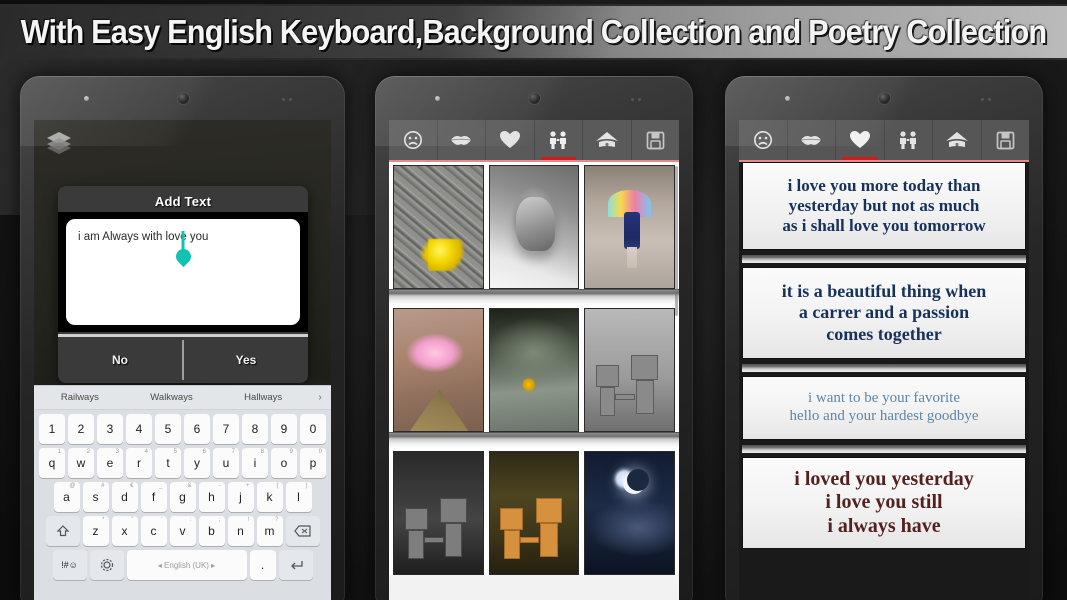 The image size is (1067, 600). I want to click on key-j: + j, so click(240, 497).